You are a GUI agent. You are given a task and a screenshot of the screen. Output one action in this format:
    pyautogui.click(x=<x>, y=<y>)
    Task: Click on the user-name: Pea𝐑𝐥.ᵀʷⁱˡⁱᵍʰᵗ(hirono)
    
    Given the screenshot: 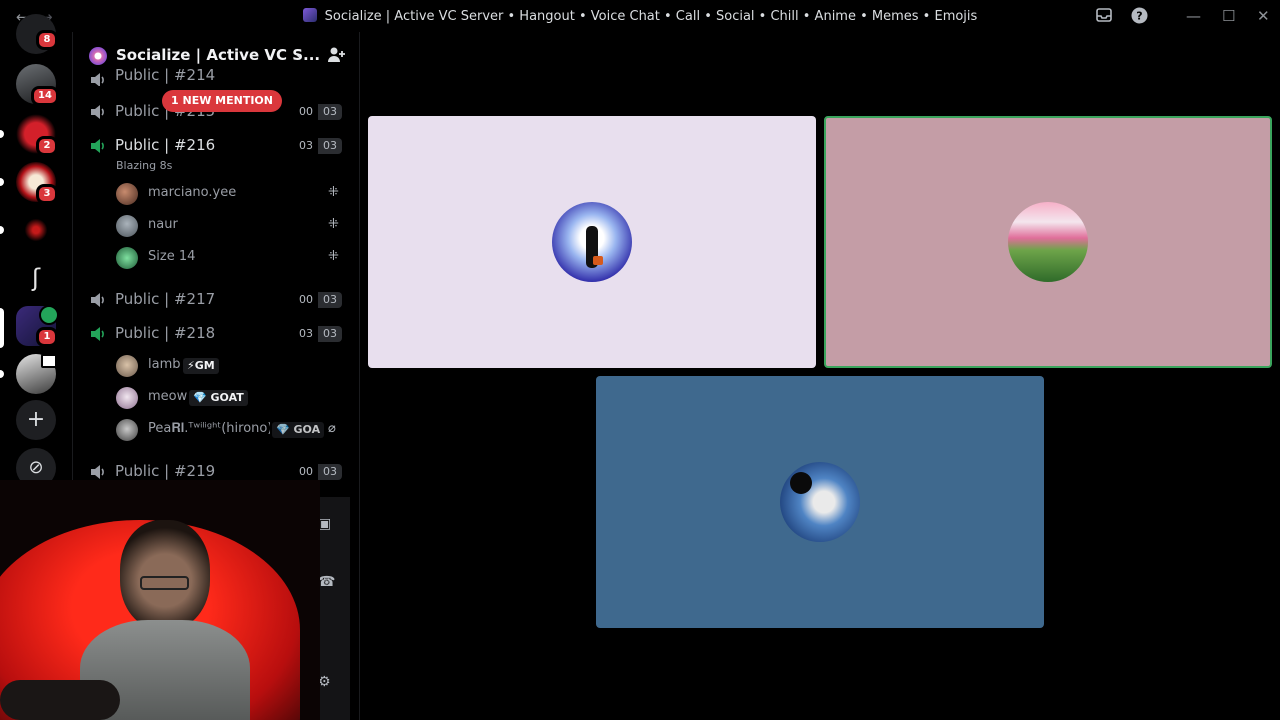 What is the action you would take?
    pyautogui.click(x=209, y=428)
    